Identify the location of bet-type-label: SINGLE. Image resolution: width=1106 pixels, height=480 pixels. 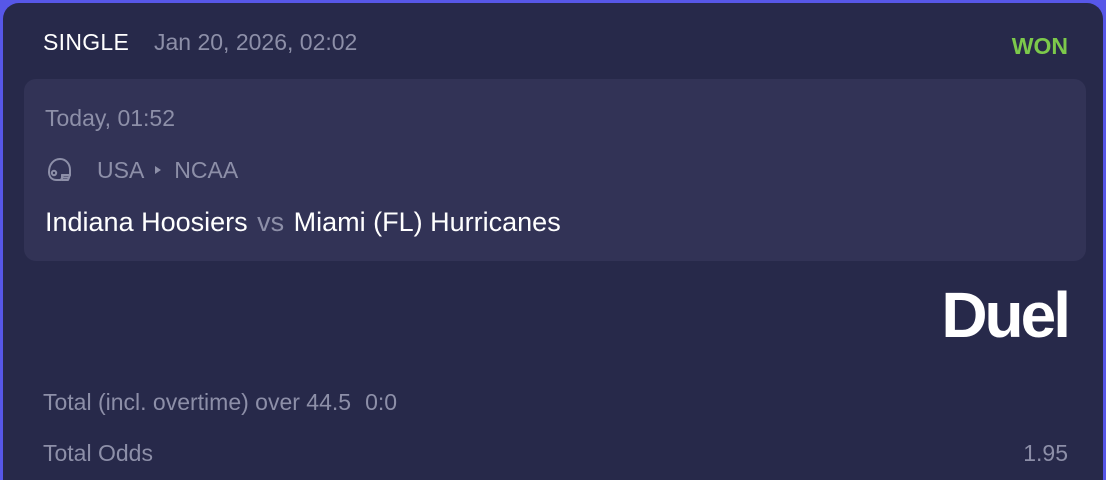
(86, 42).